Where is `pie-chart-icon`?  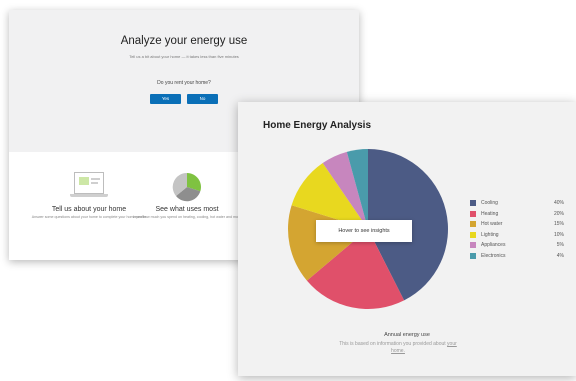 pie-chart-icon is located at coordinates (186, 187).